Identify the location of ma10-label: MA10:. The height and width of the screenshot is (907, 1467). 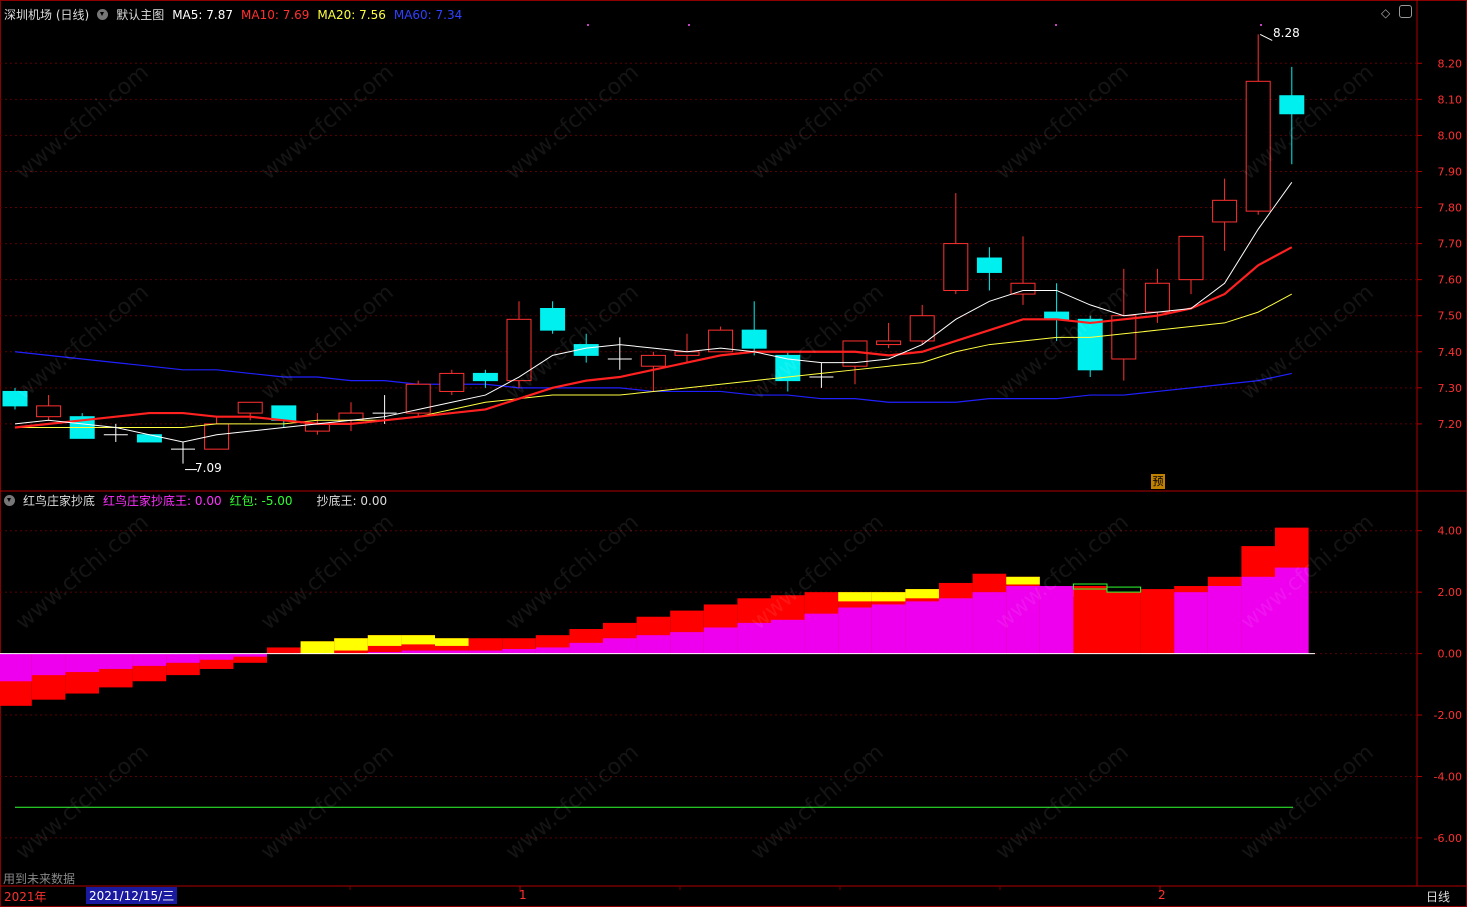
(260, 14).